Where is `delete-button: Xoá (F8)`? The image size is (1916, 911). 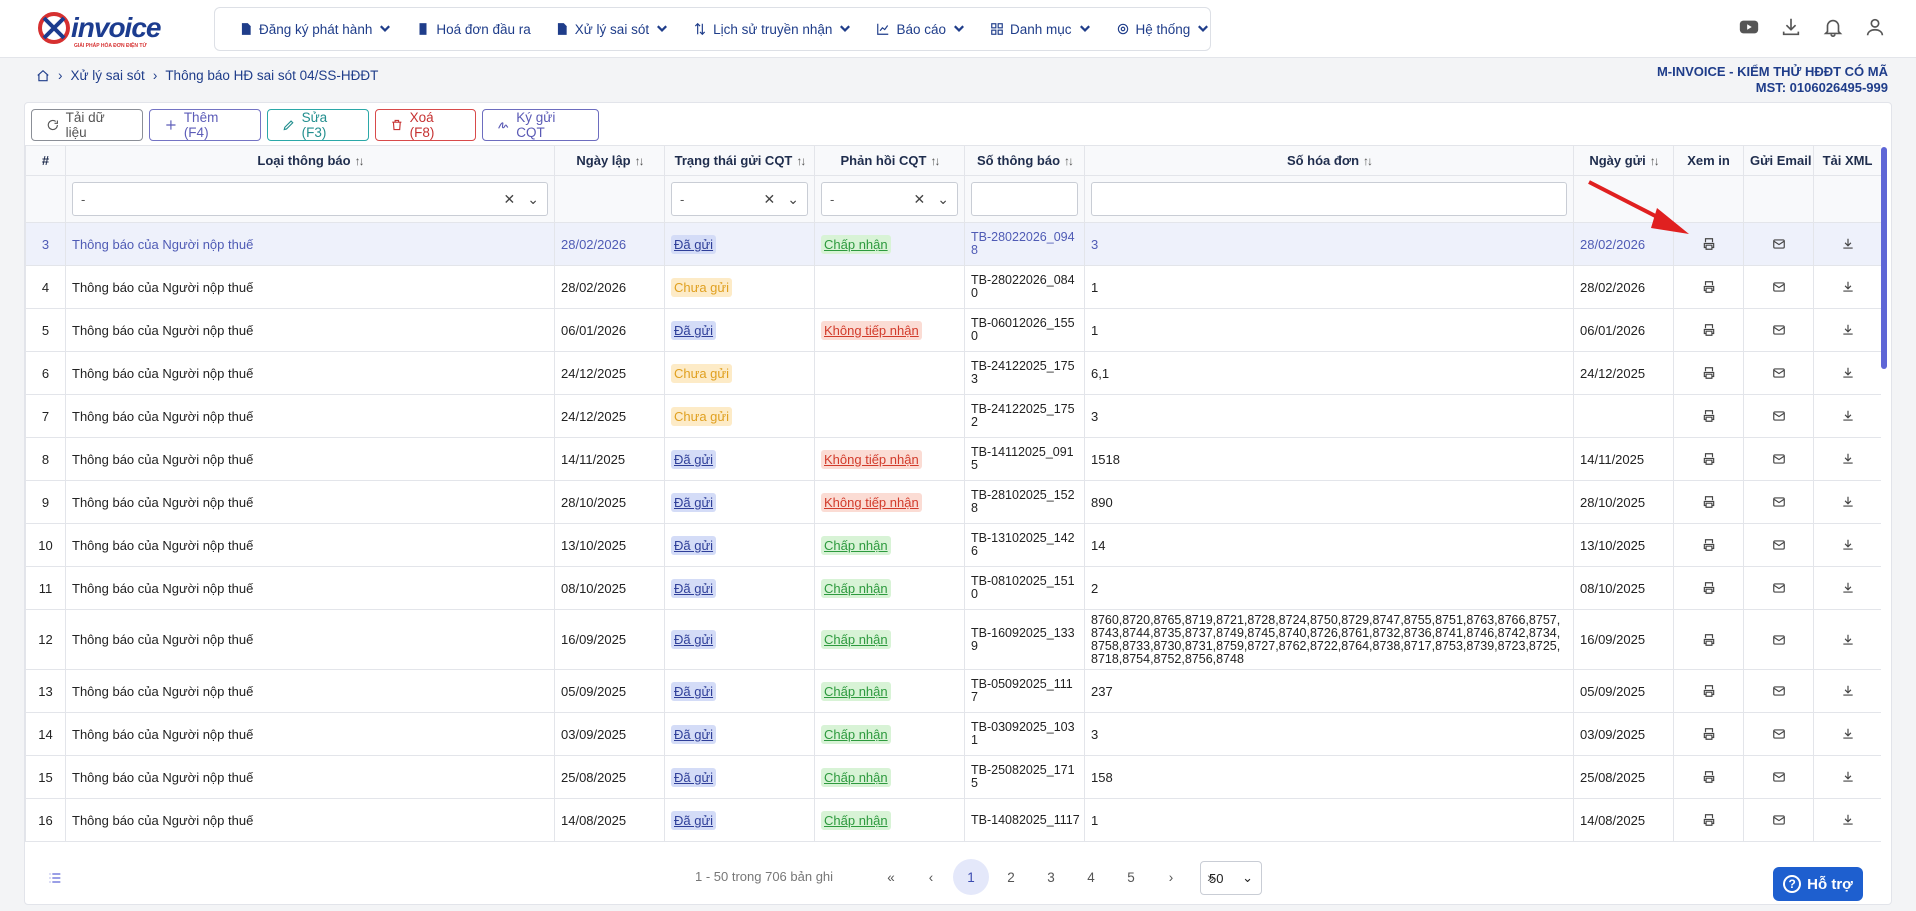
delete-button: Xoá (F8) is located at coordinates (425, 125).